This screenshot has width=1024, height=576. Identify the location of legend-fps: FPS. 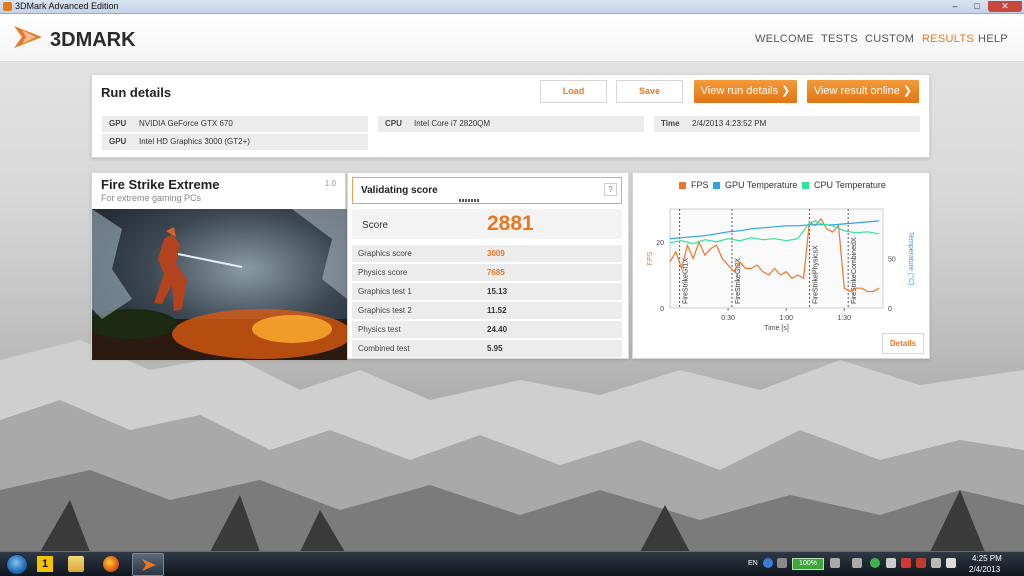
(694, 185).